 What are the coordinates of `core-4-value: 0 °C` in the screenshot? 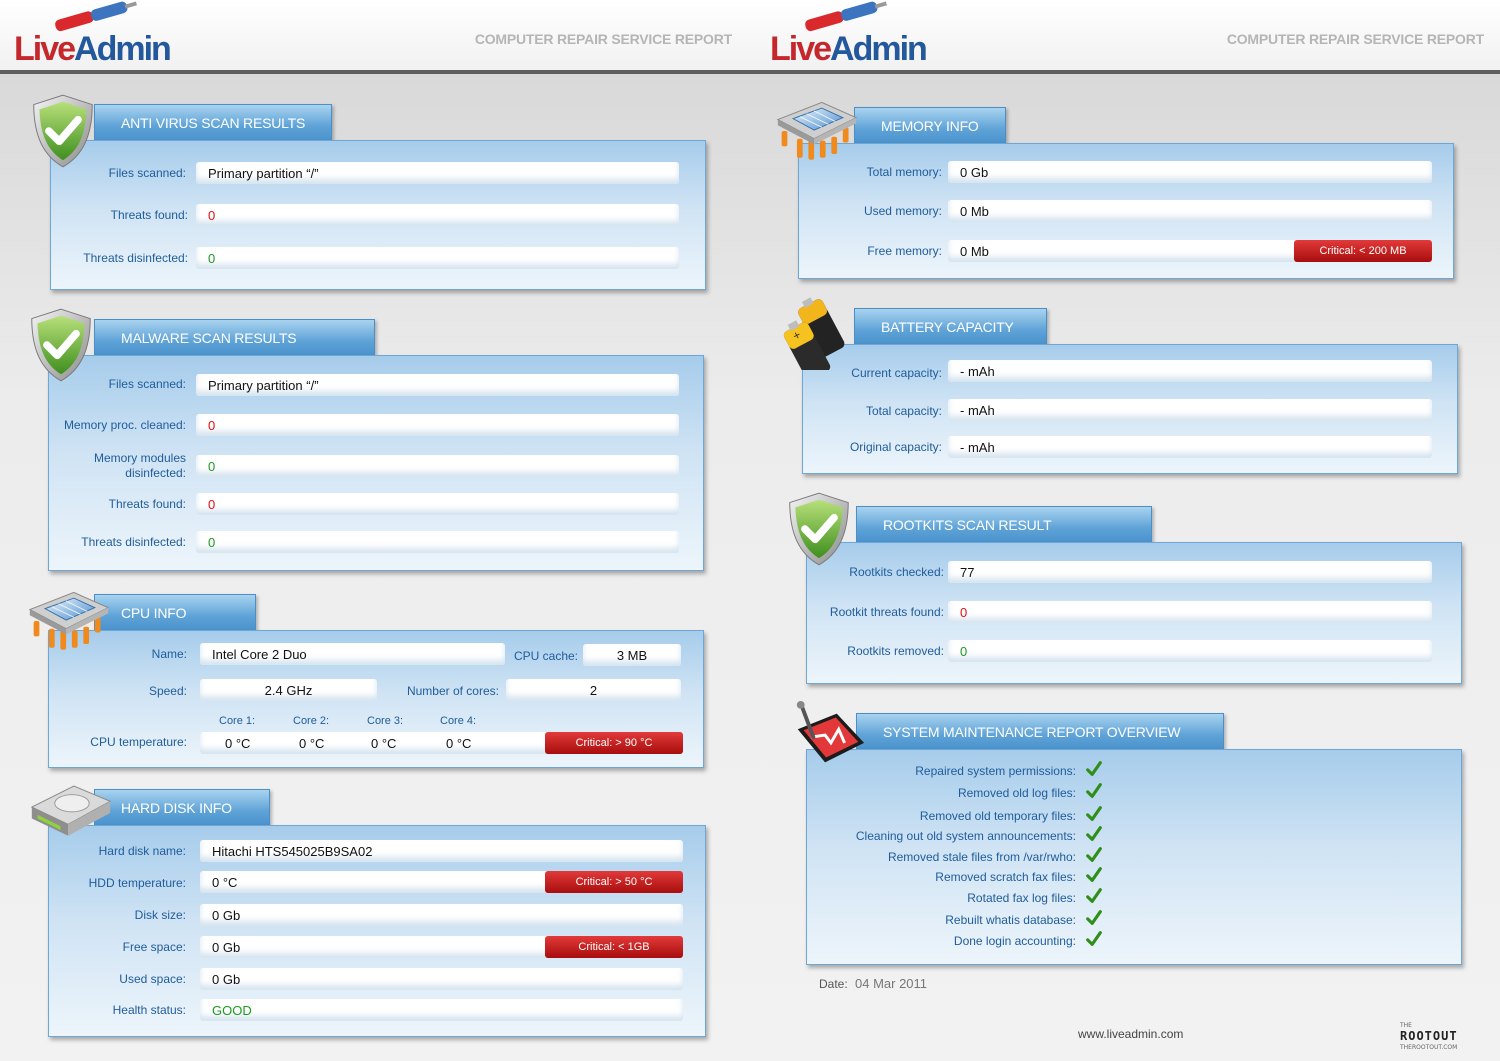 It's located at (459, 743).